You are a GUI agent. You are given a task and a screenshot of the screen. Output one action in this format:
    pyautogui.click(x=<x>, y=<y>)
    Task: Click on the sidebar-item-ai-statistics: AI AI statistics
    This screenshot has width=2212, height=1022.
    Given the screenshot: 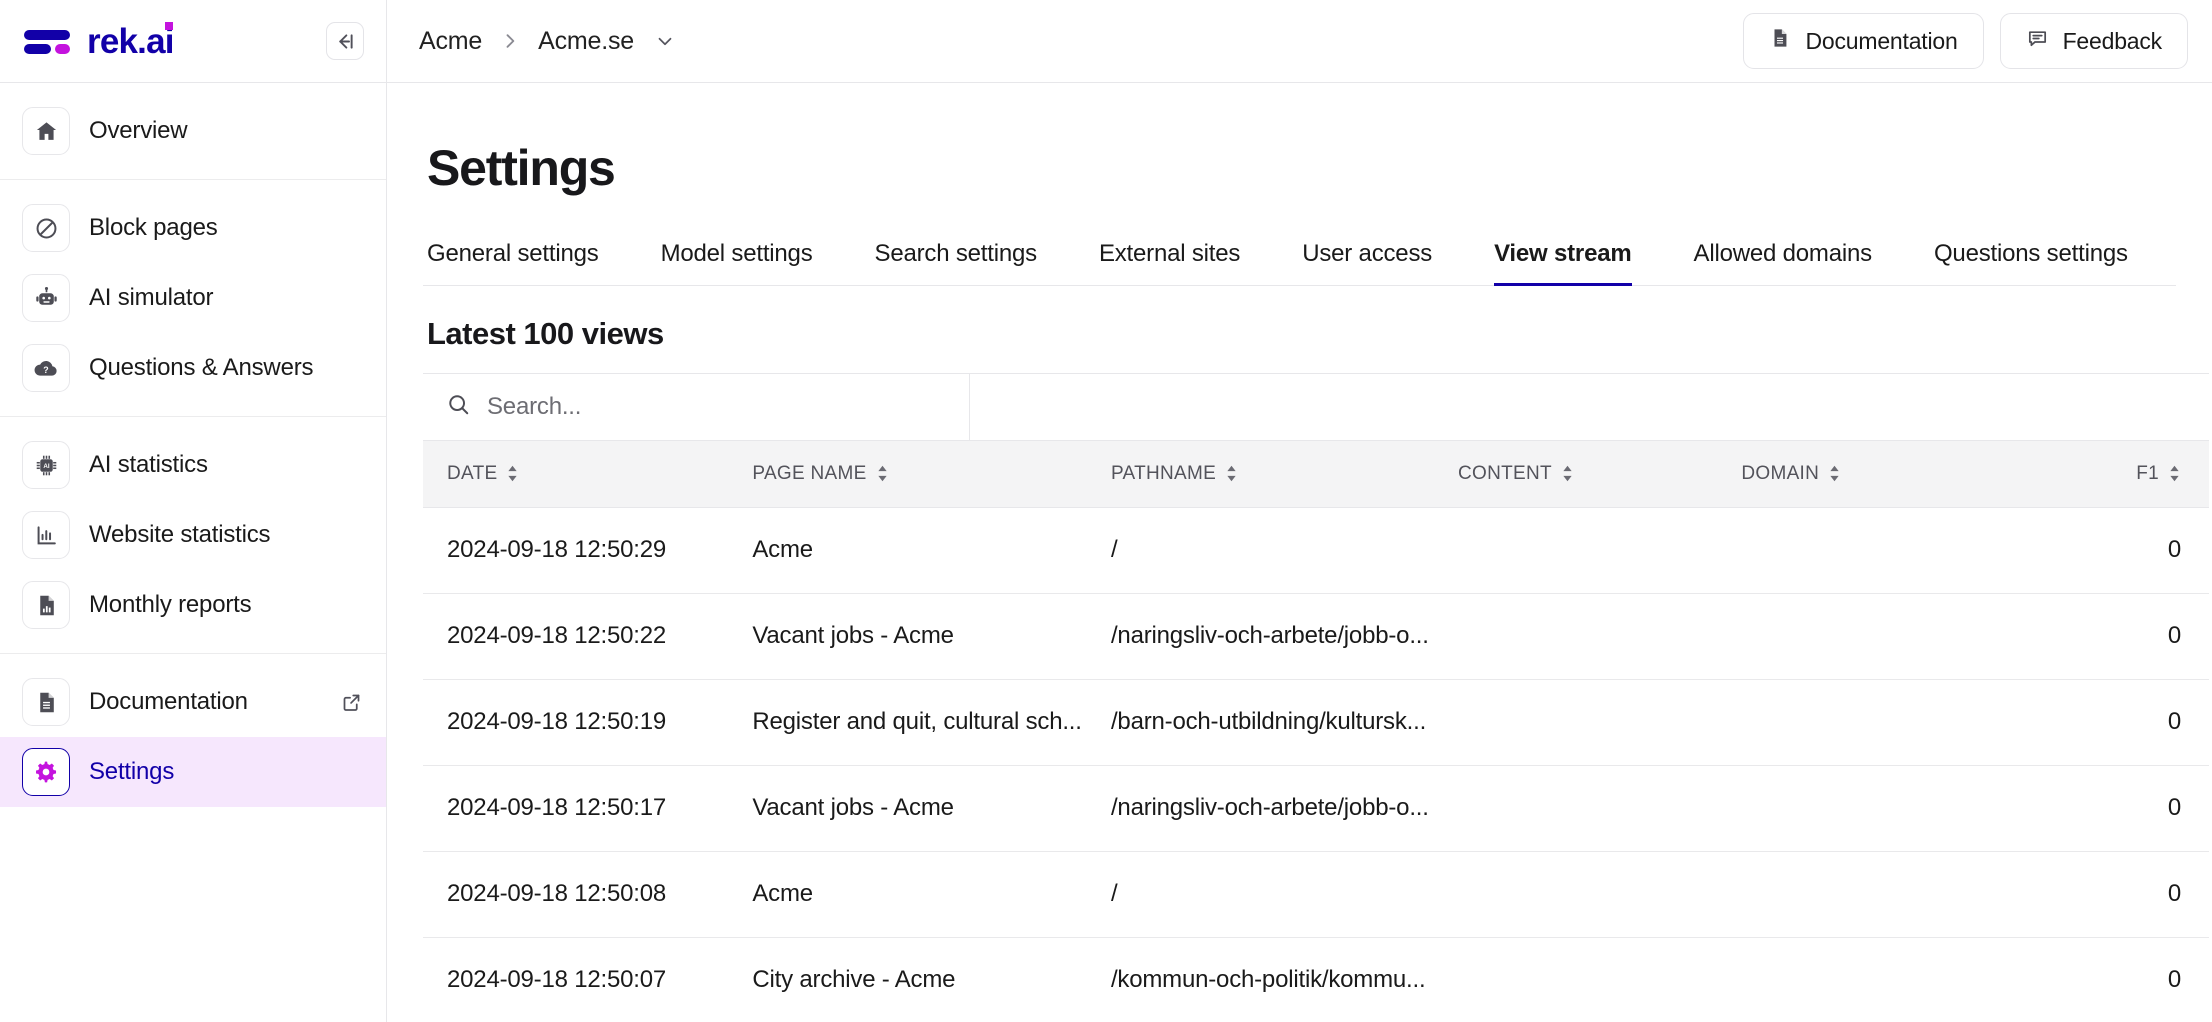 What is the action you would take?
    pyautogui.click(x=193, y=465)
    